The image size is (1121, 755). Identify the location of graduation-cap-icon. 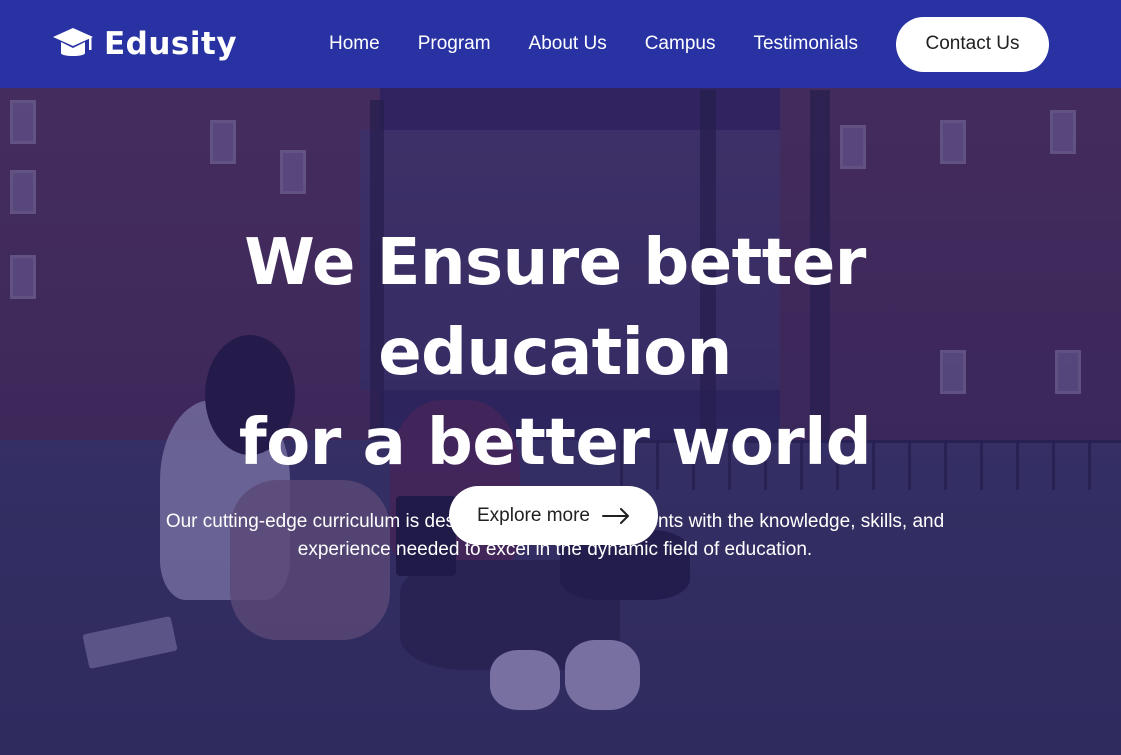
(73, 42).